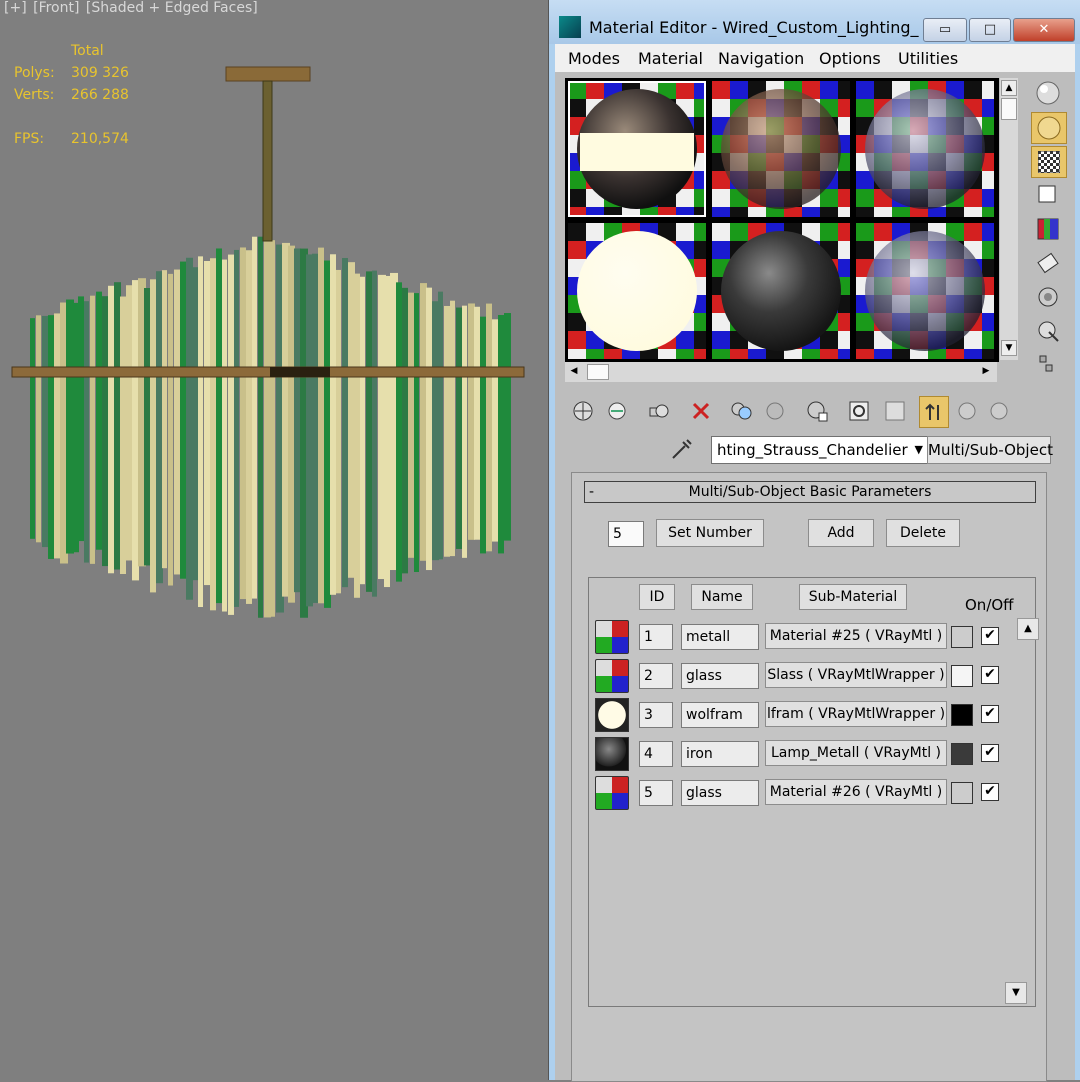 The width and height of the screenshot is (1080, 1082). What do you see at coordinates (656, 793) in the screenshot?
I see `sub-material-id-field: 5` at bounding box center [656, 793].